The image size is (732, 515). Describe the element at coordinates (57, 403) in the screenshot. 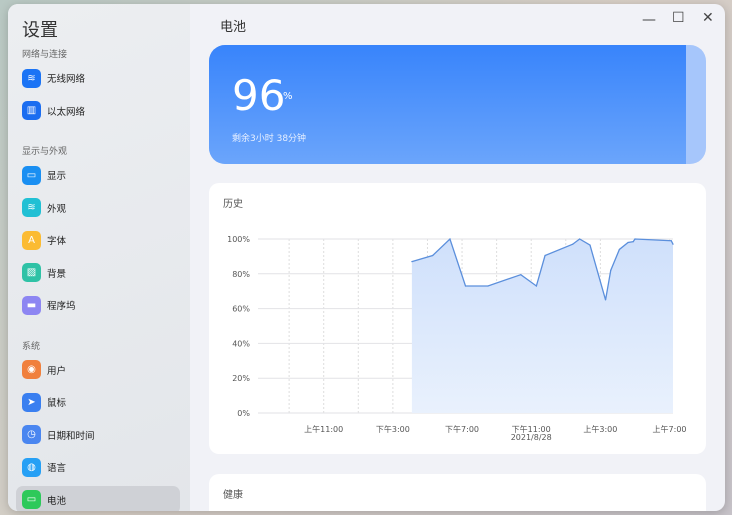

I see `sidebar-item-label: 鼠标` at that location.